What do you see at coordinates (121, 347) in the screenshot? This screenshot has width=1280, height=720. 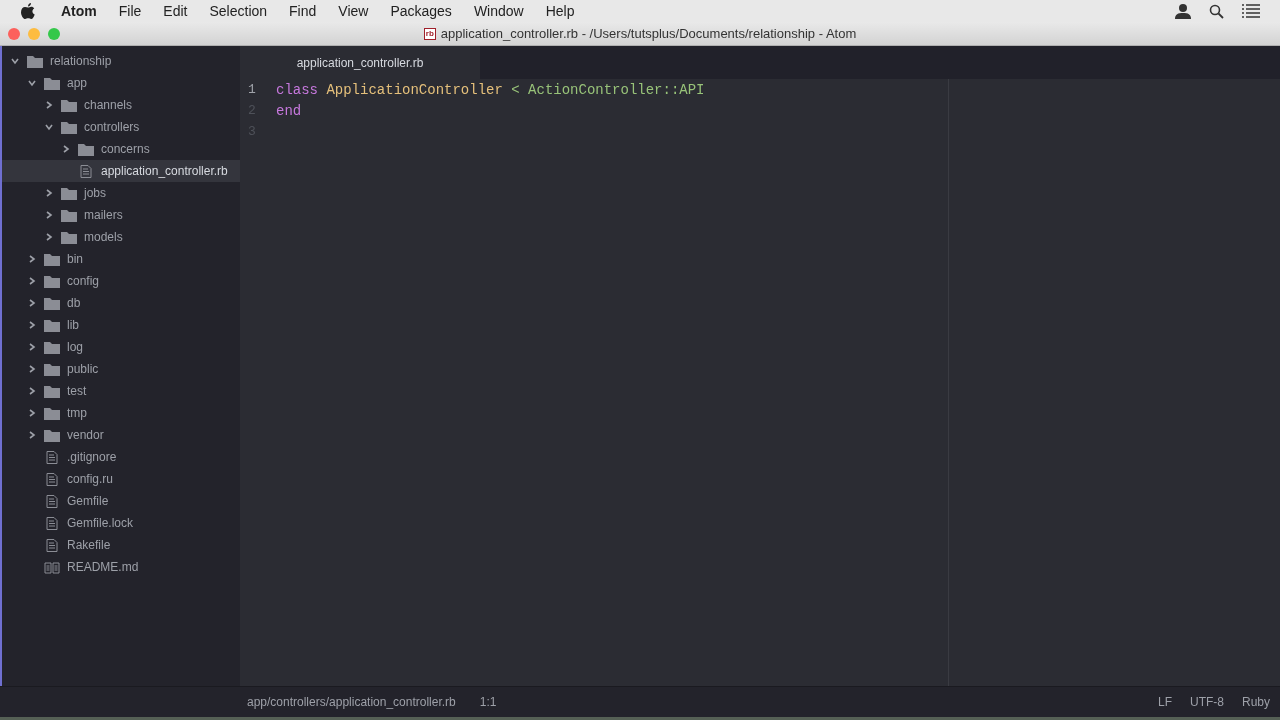 I see `tree-item: log` at bounding box center [121, 347].